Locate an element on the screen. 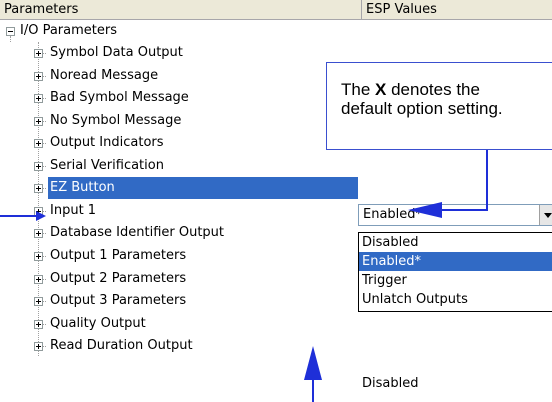  option-disabled: Disabled is located at coordinates (455, 242).